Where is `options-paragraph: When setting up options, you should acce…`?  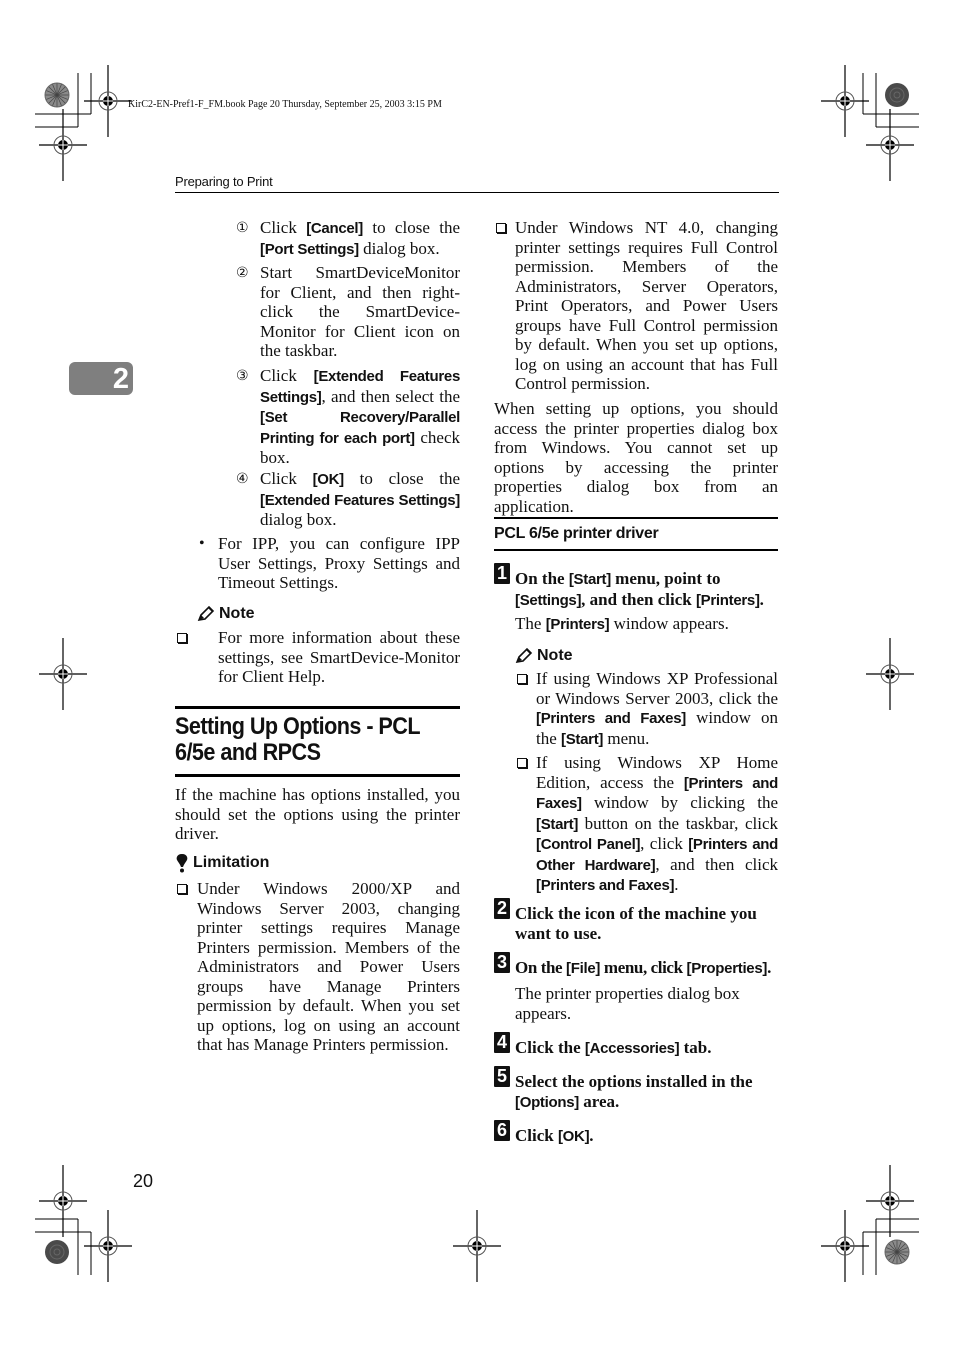 options-paragraph: When setting up options, you should acce… is located at coordinates (636, 457).